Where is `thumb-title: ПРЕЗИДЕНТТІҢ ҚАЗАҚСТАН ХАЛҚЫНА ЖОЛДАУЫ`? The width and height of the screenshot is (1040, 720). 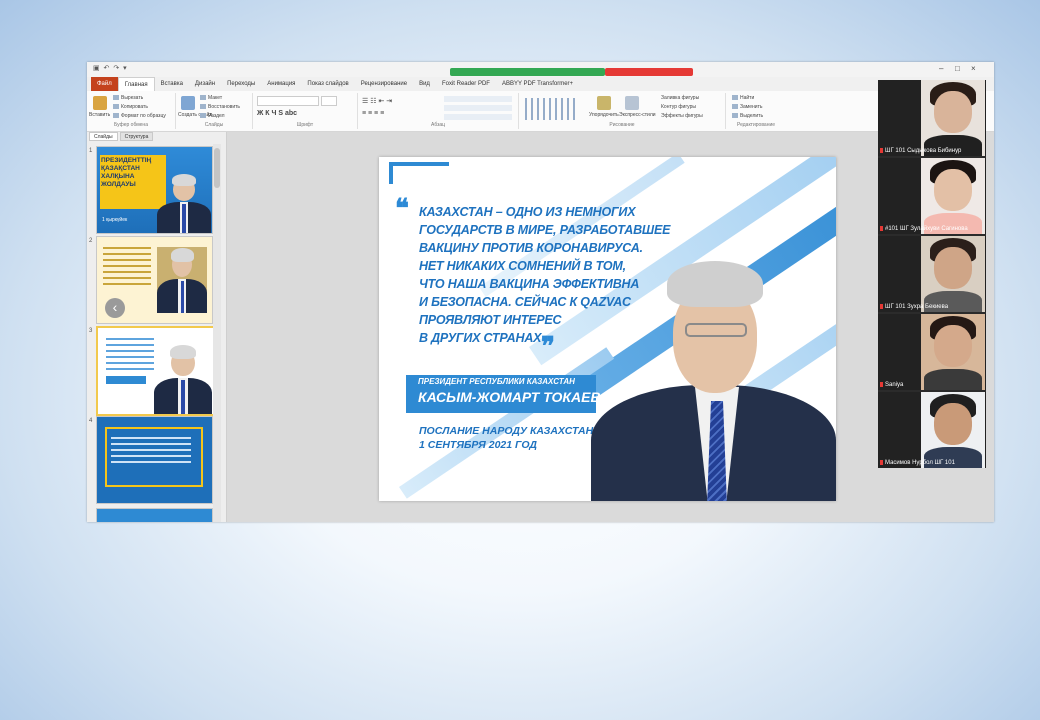
thumb-title: ПРЕЗИДЕНТТІҢ ҚАЗАҚСТАН ХАЛҚЫНА ЖОЛДАУЫ is located at coordinates (126, 172).